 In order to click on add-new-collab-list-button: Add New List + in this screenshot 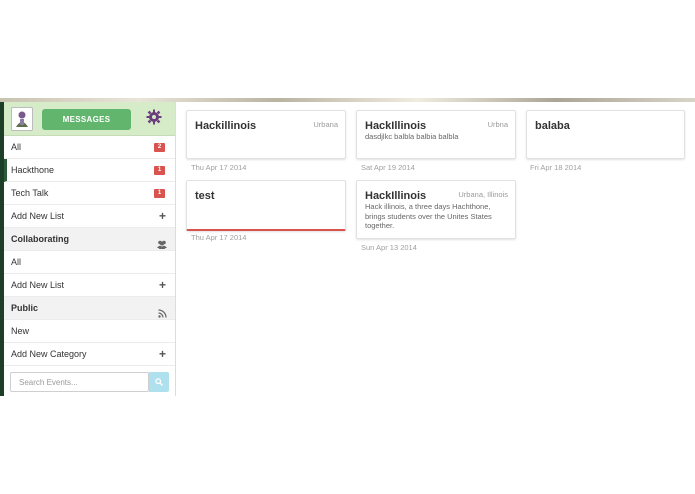, I will do `click(89, 285)`.